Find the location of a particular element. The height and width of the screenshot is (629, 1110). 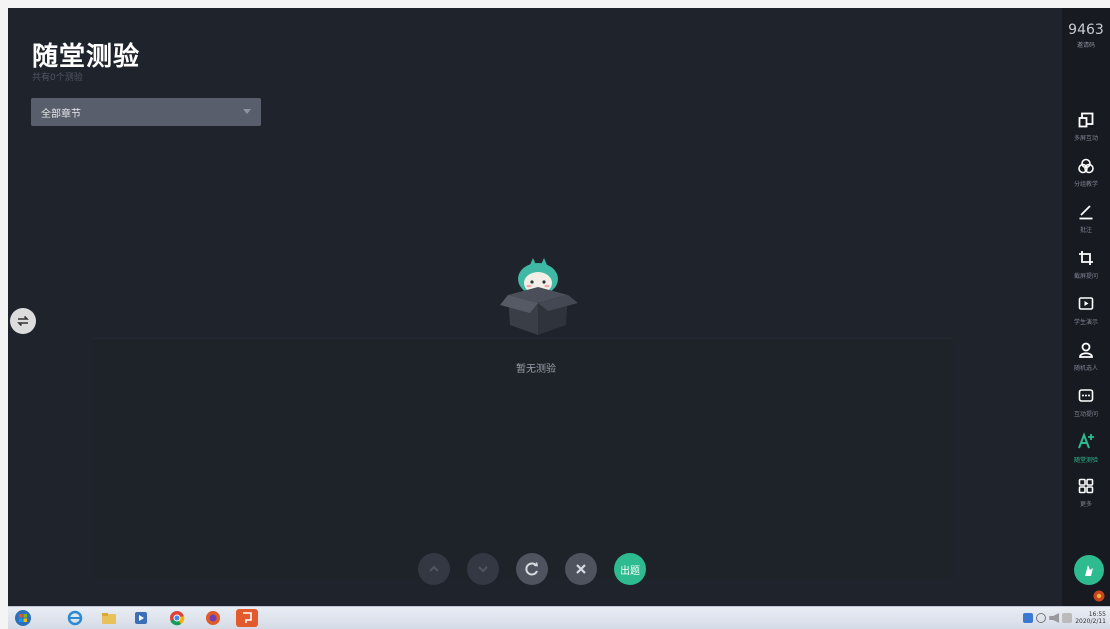

presentation-app-icon is located at coordinates (247, 617).